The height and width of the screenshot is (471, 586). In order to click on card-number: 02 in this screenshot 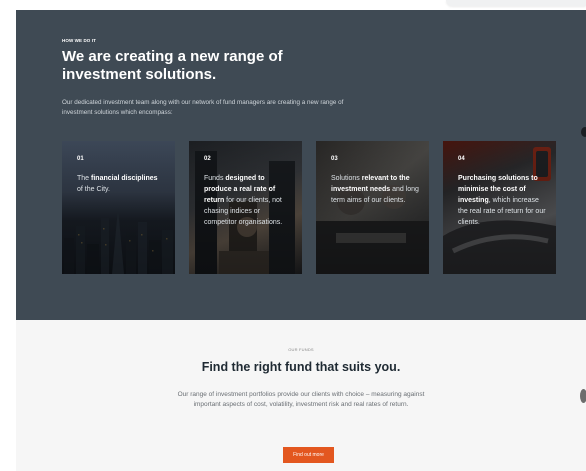, I will do `click(207, 159)`.